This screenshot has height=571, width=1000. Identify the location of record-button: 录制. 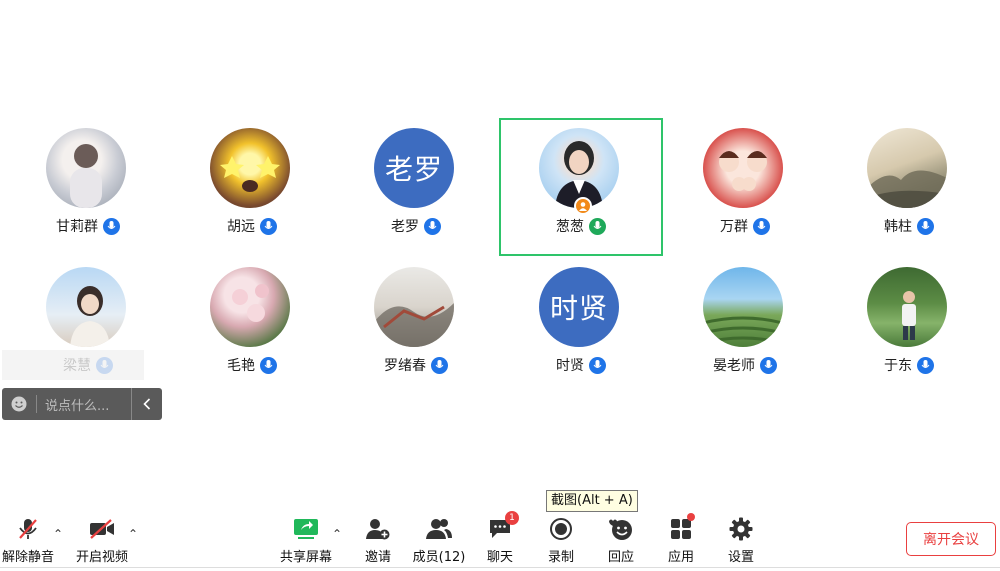
(561, 540).